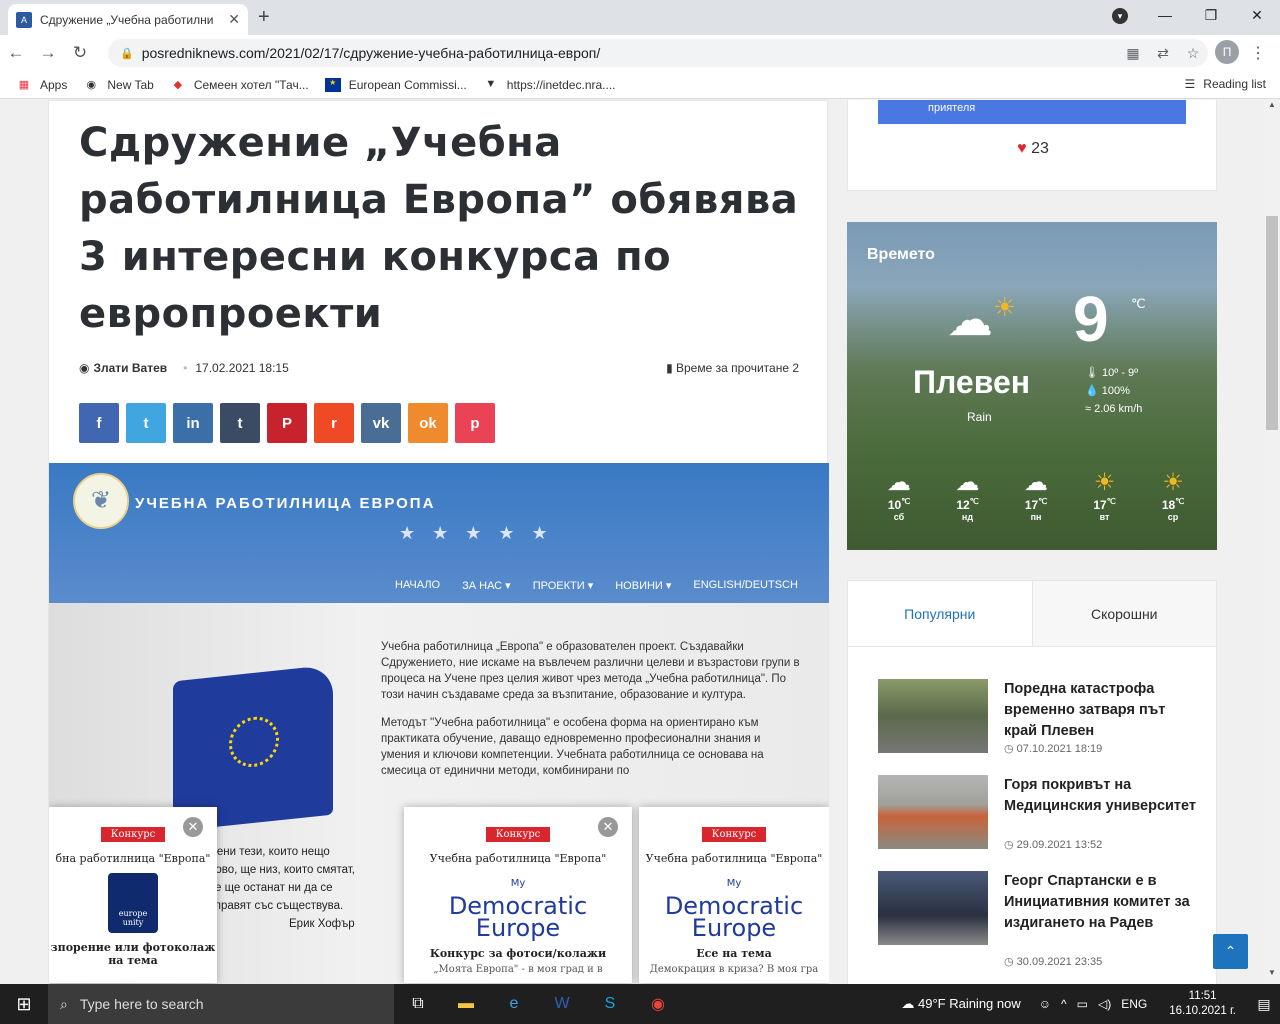 This screenshot has height=1024, width=1280. What do you see at coordinates (381, 423) in the screenshot?
I see `share-vk-button: vk` at bounding box center [381, 423].